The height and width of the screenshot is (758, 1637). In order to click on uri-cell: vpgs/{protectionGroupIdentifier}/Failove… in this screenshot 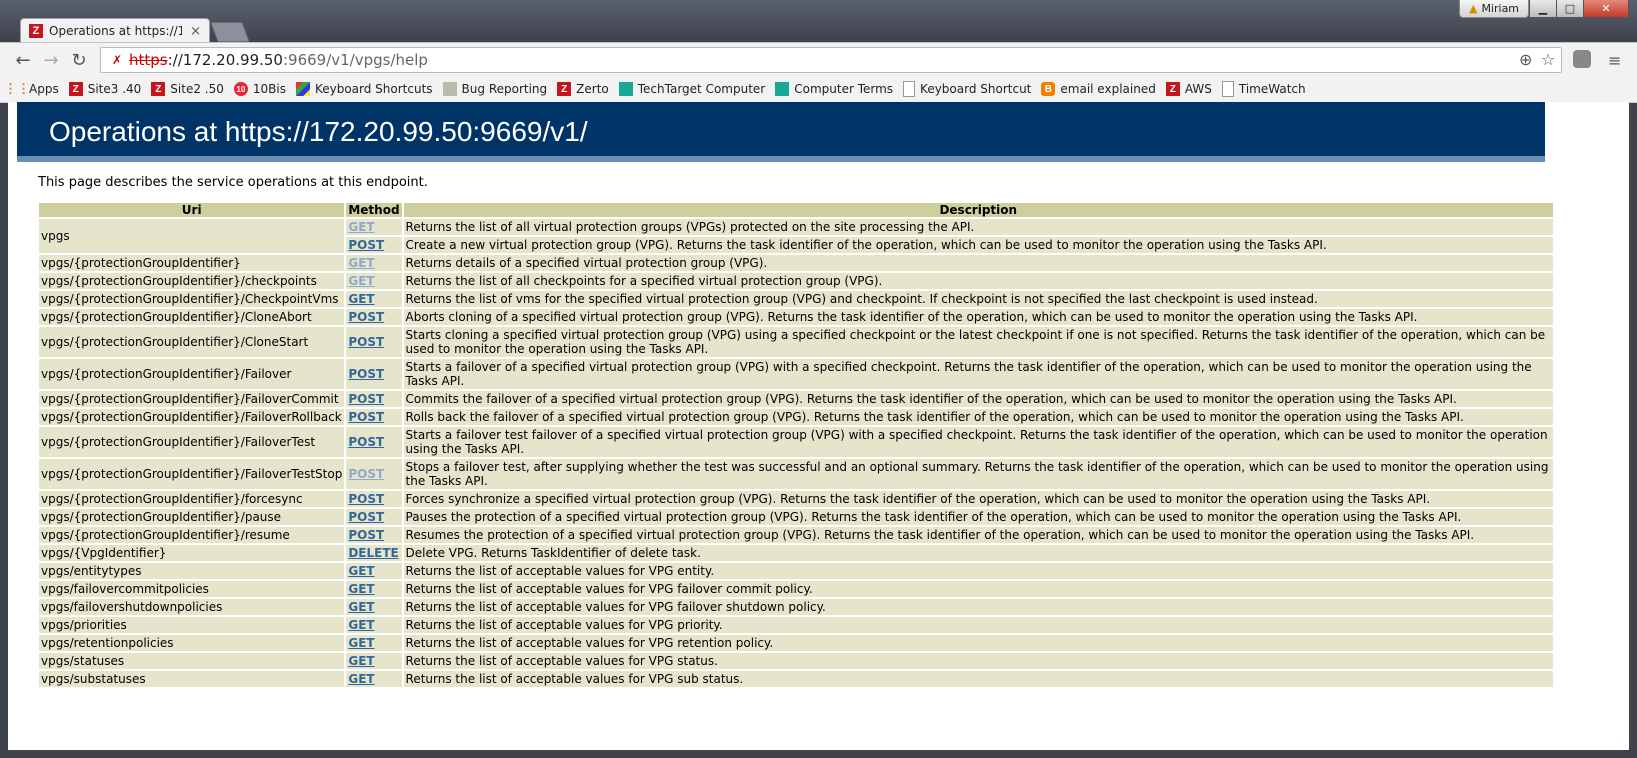, I will do `click(192, 442)`.